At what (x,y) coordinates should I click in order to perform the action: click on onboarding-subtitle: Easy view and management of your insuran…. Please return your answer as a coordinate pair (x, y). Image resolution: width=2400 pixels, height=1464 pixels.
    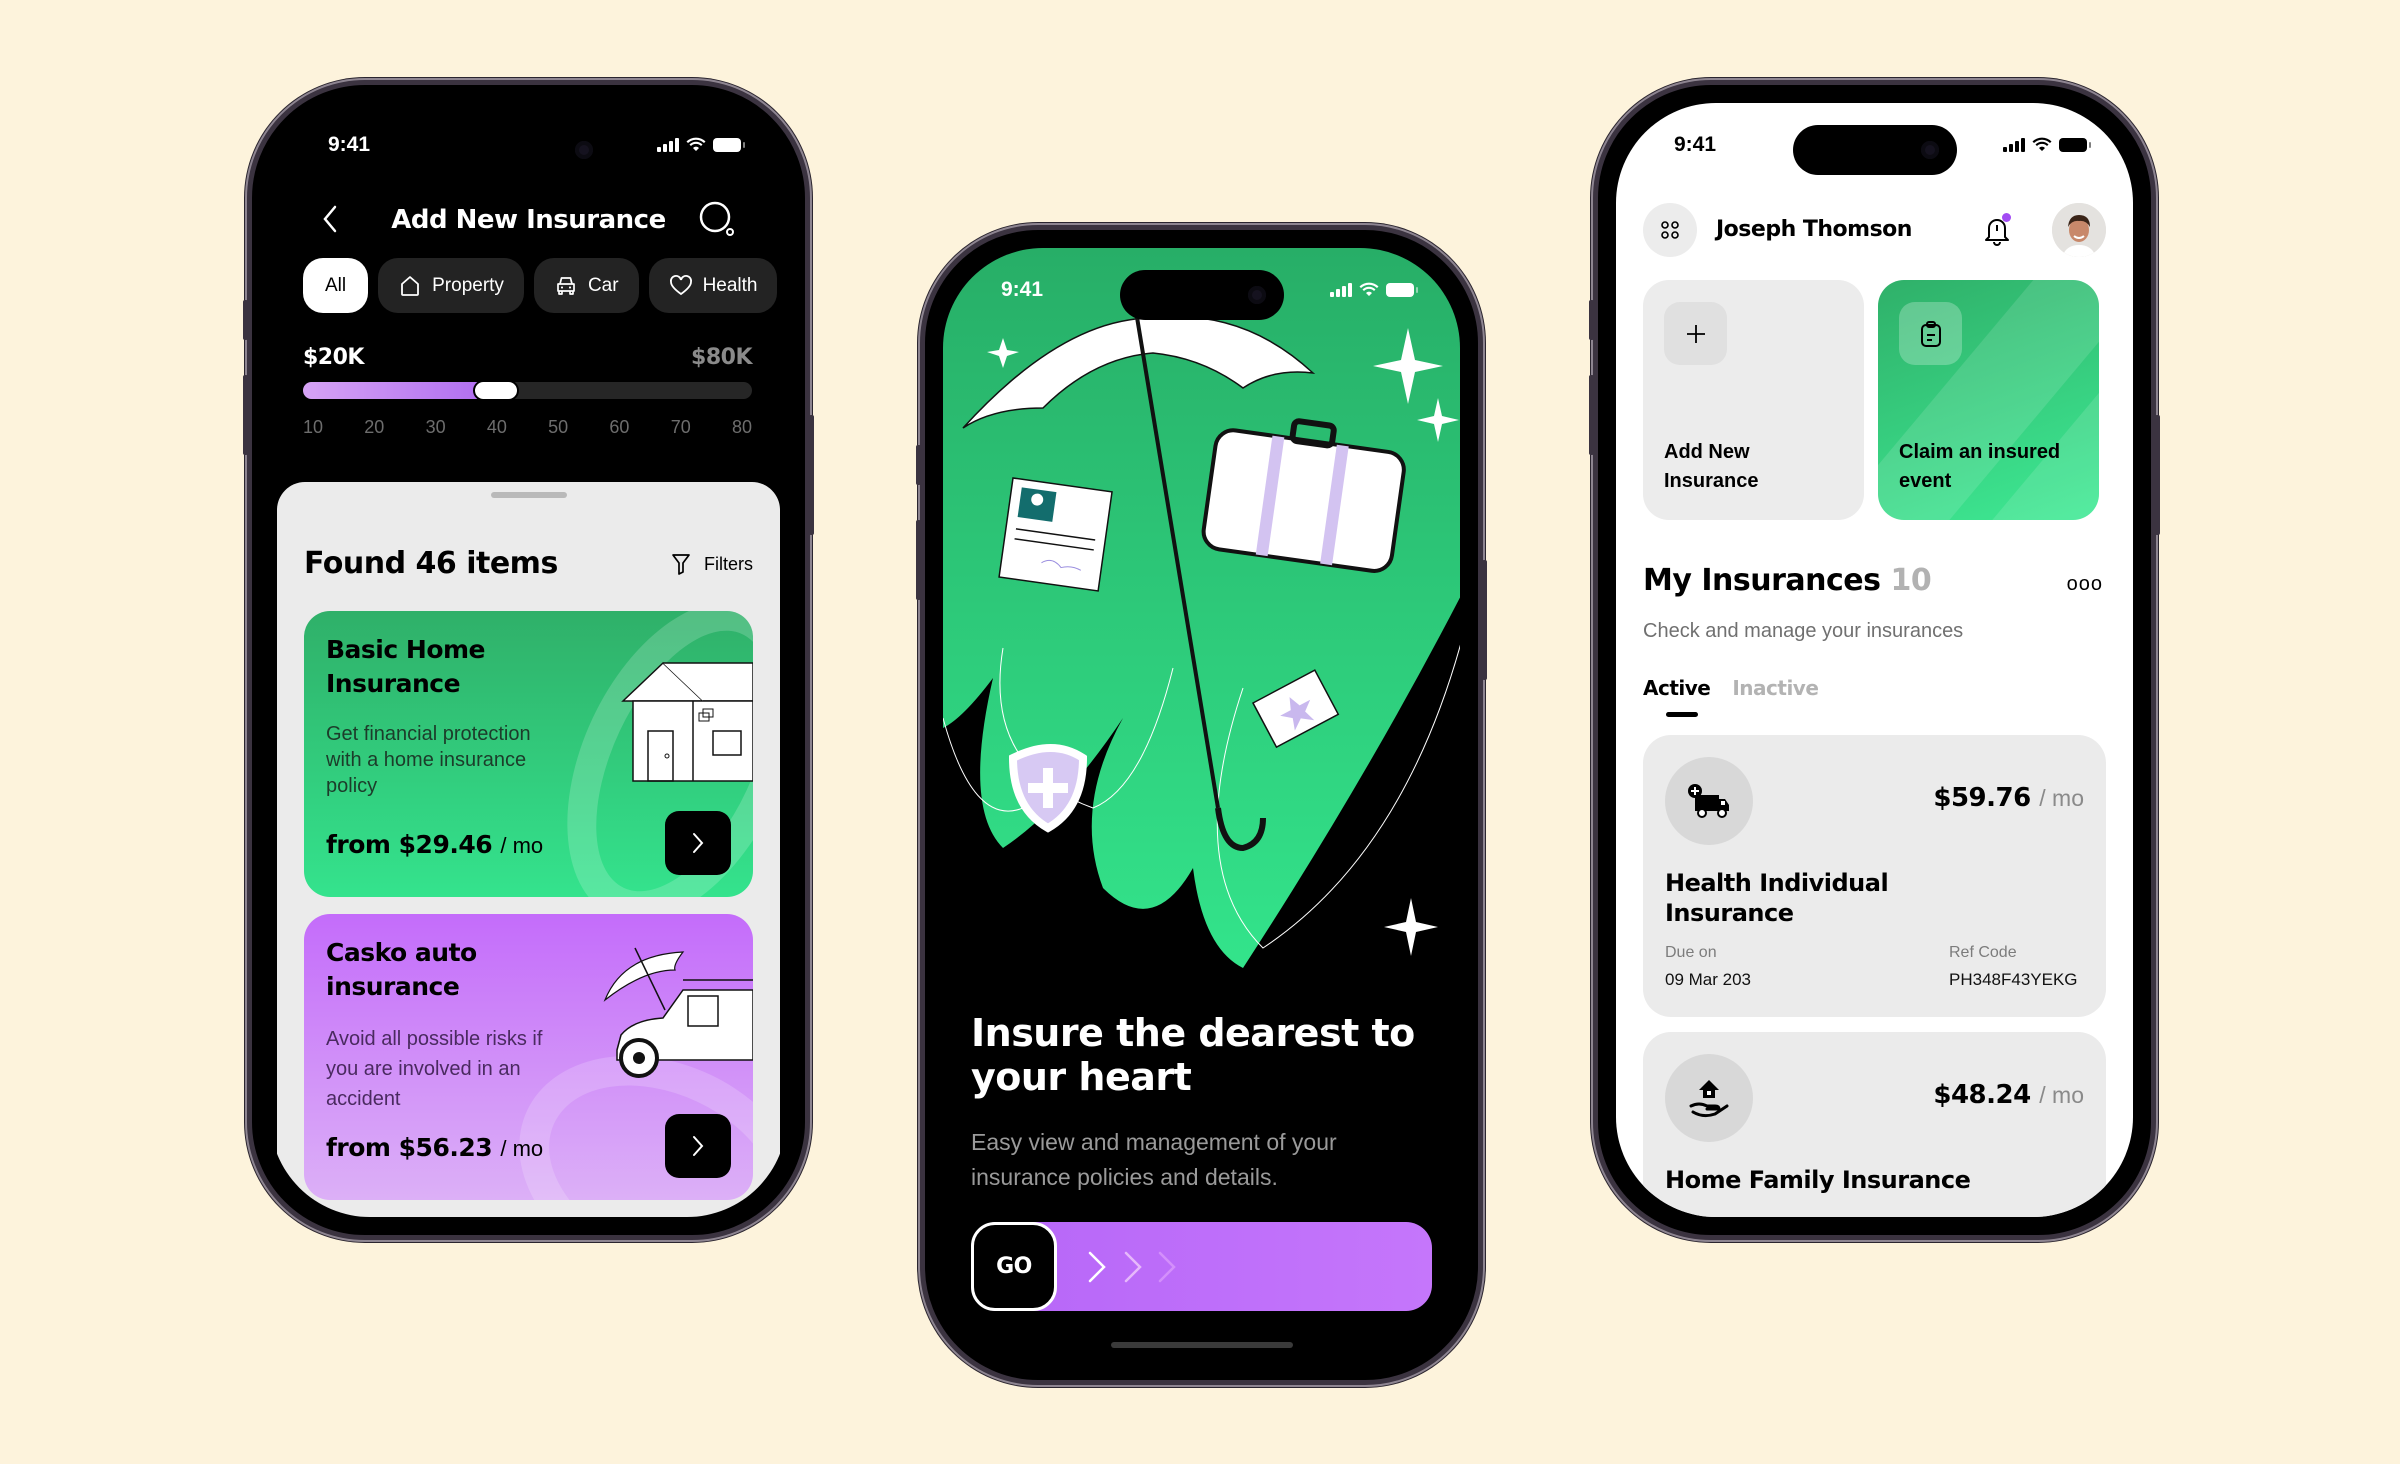
    Looking at the image, I should click on (1154, 1159).